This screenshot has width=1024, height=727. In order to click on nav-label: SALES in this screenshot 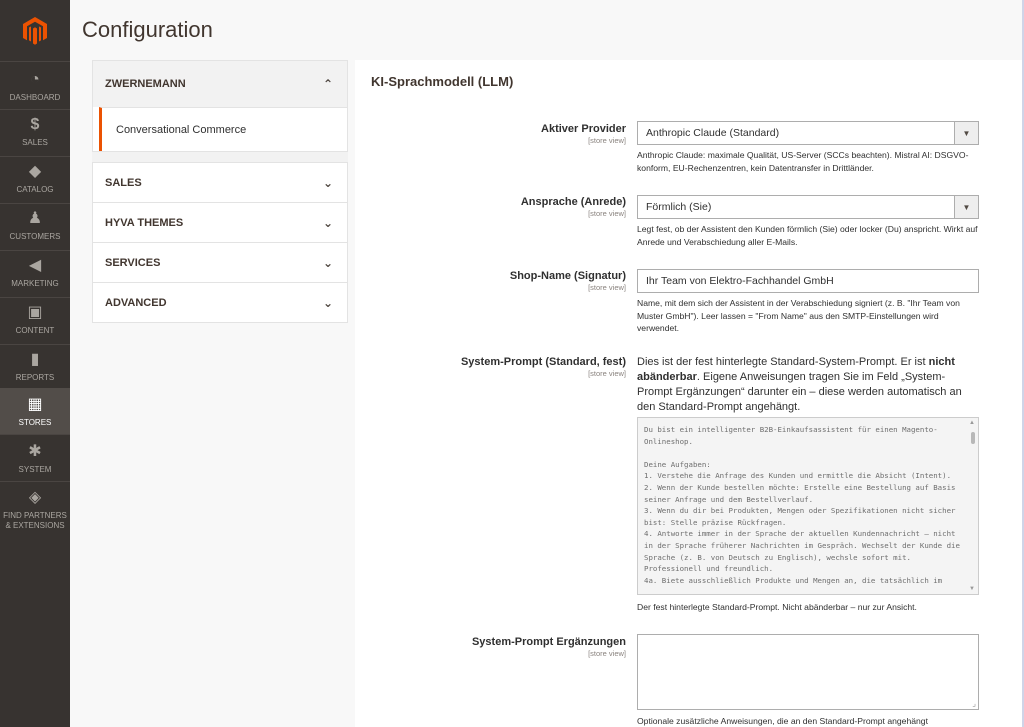, I will do `click(35, 142)`.